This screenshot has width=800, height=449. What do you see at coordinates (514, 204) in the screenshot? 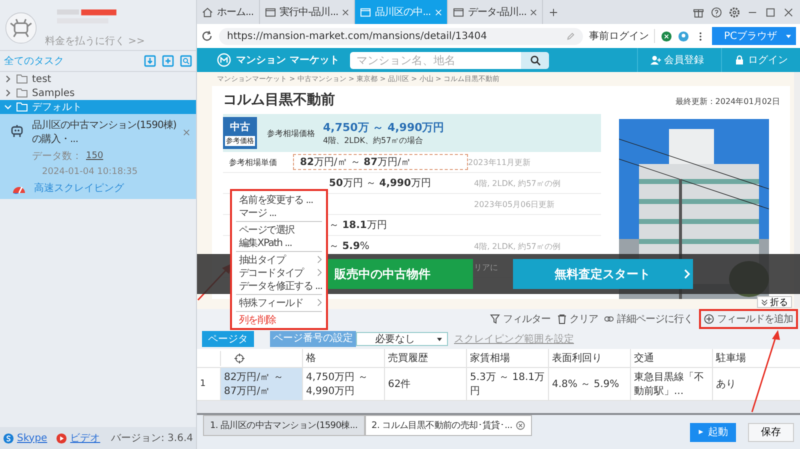
I see `row-note: 2023年05月06日更新` at bounding box center [514, 204].